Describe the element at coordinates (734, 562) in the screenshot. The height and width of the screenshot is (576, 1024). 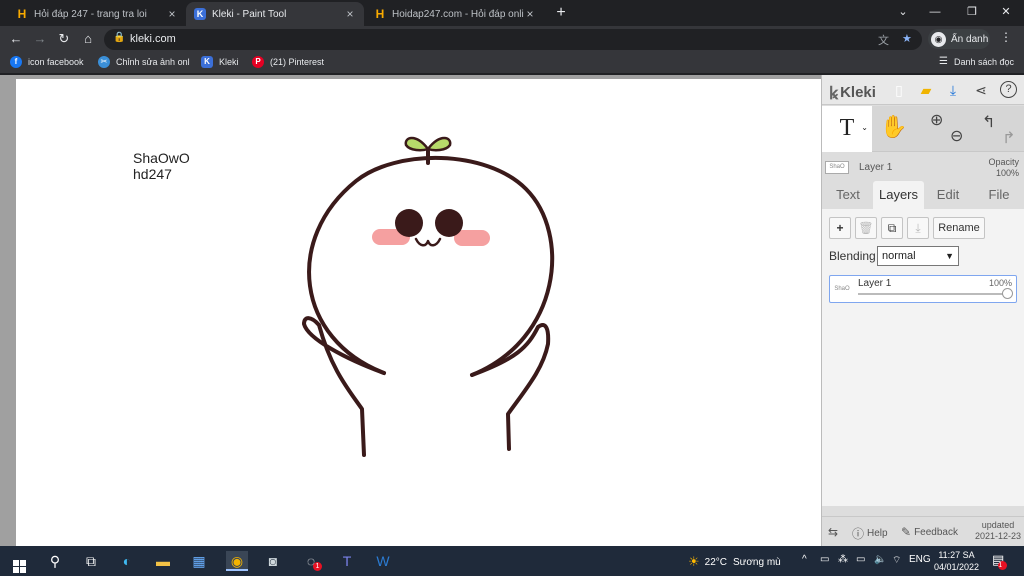
I see `weather-widget: ☀ 22°C Sương mù` at that location.